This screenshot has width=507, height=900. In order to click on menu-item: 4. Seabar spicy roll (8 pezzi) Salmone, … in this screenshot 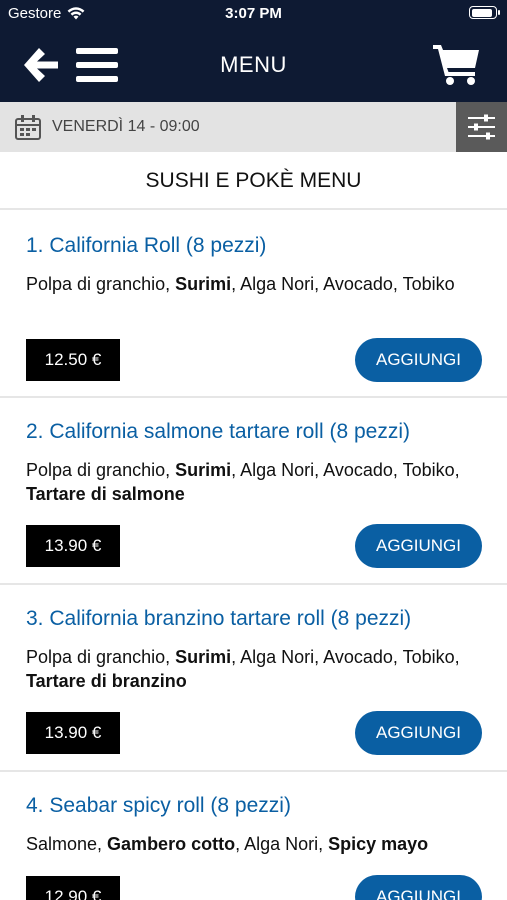, I will do `click(253, 836)`.